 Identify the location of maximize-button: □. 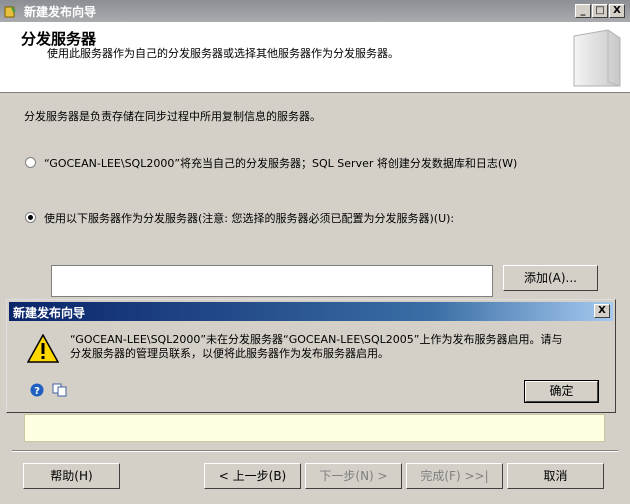
(600, 11).